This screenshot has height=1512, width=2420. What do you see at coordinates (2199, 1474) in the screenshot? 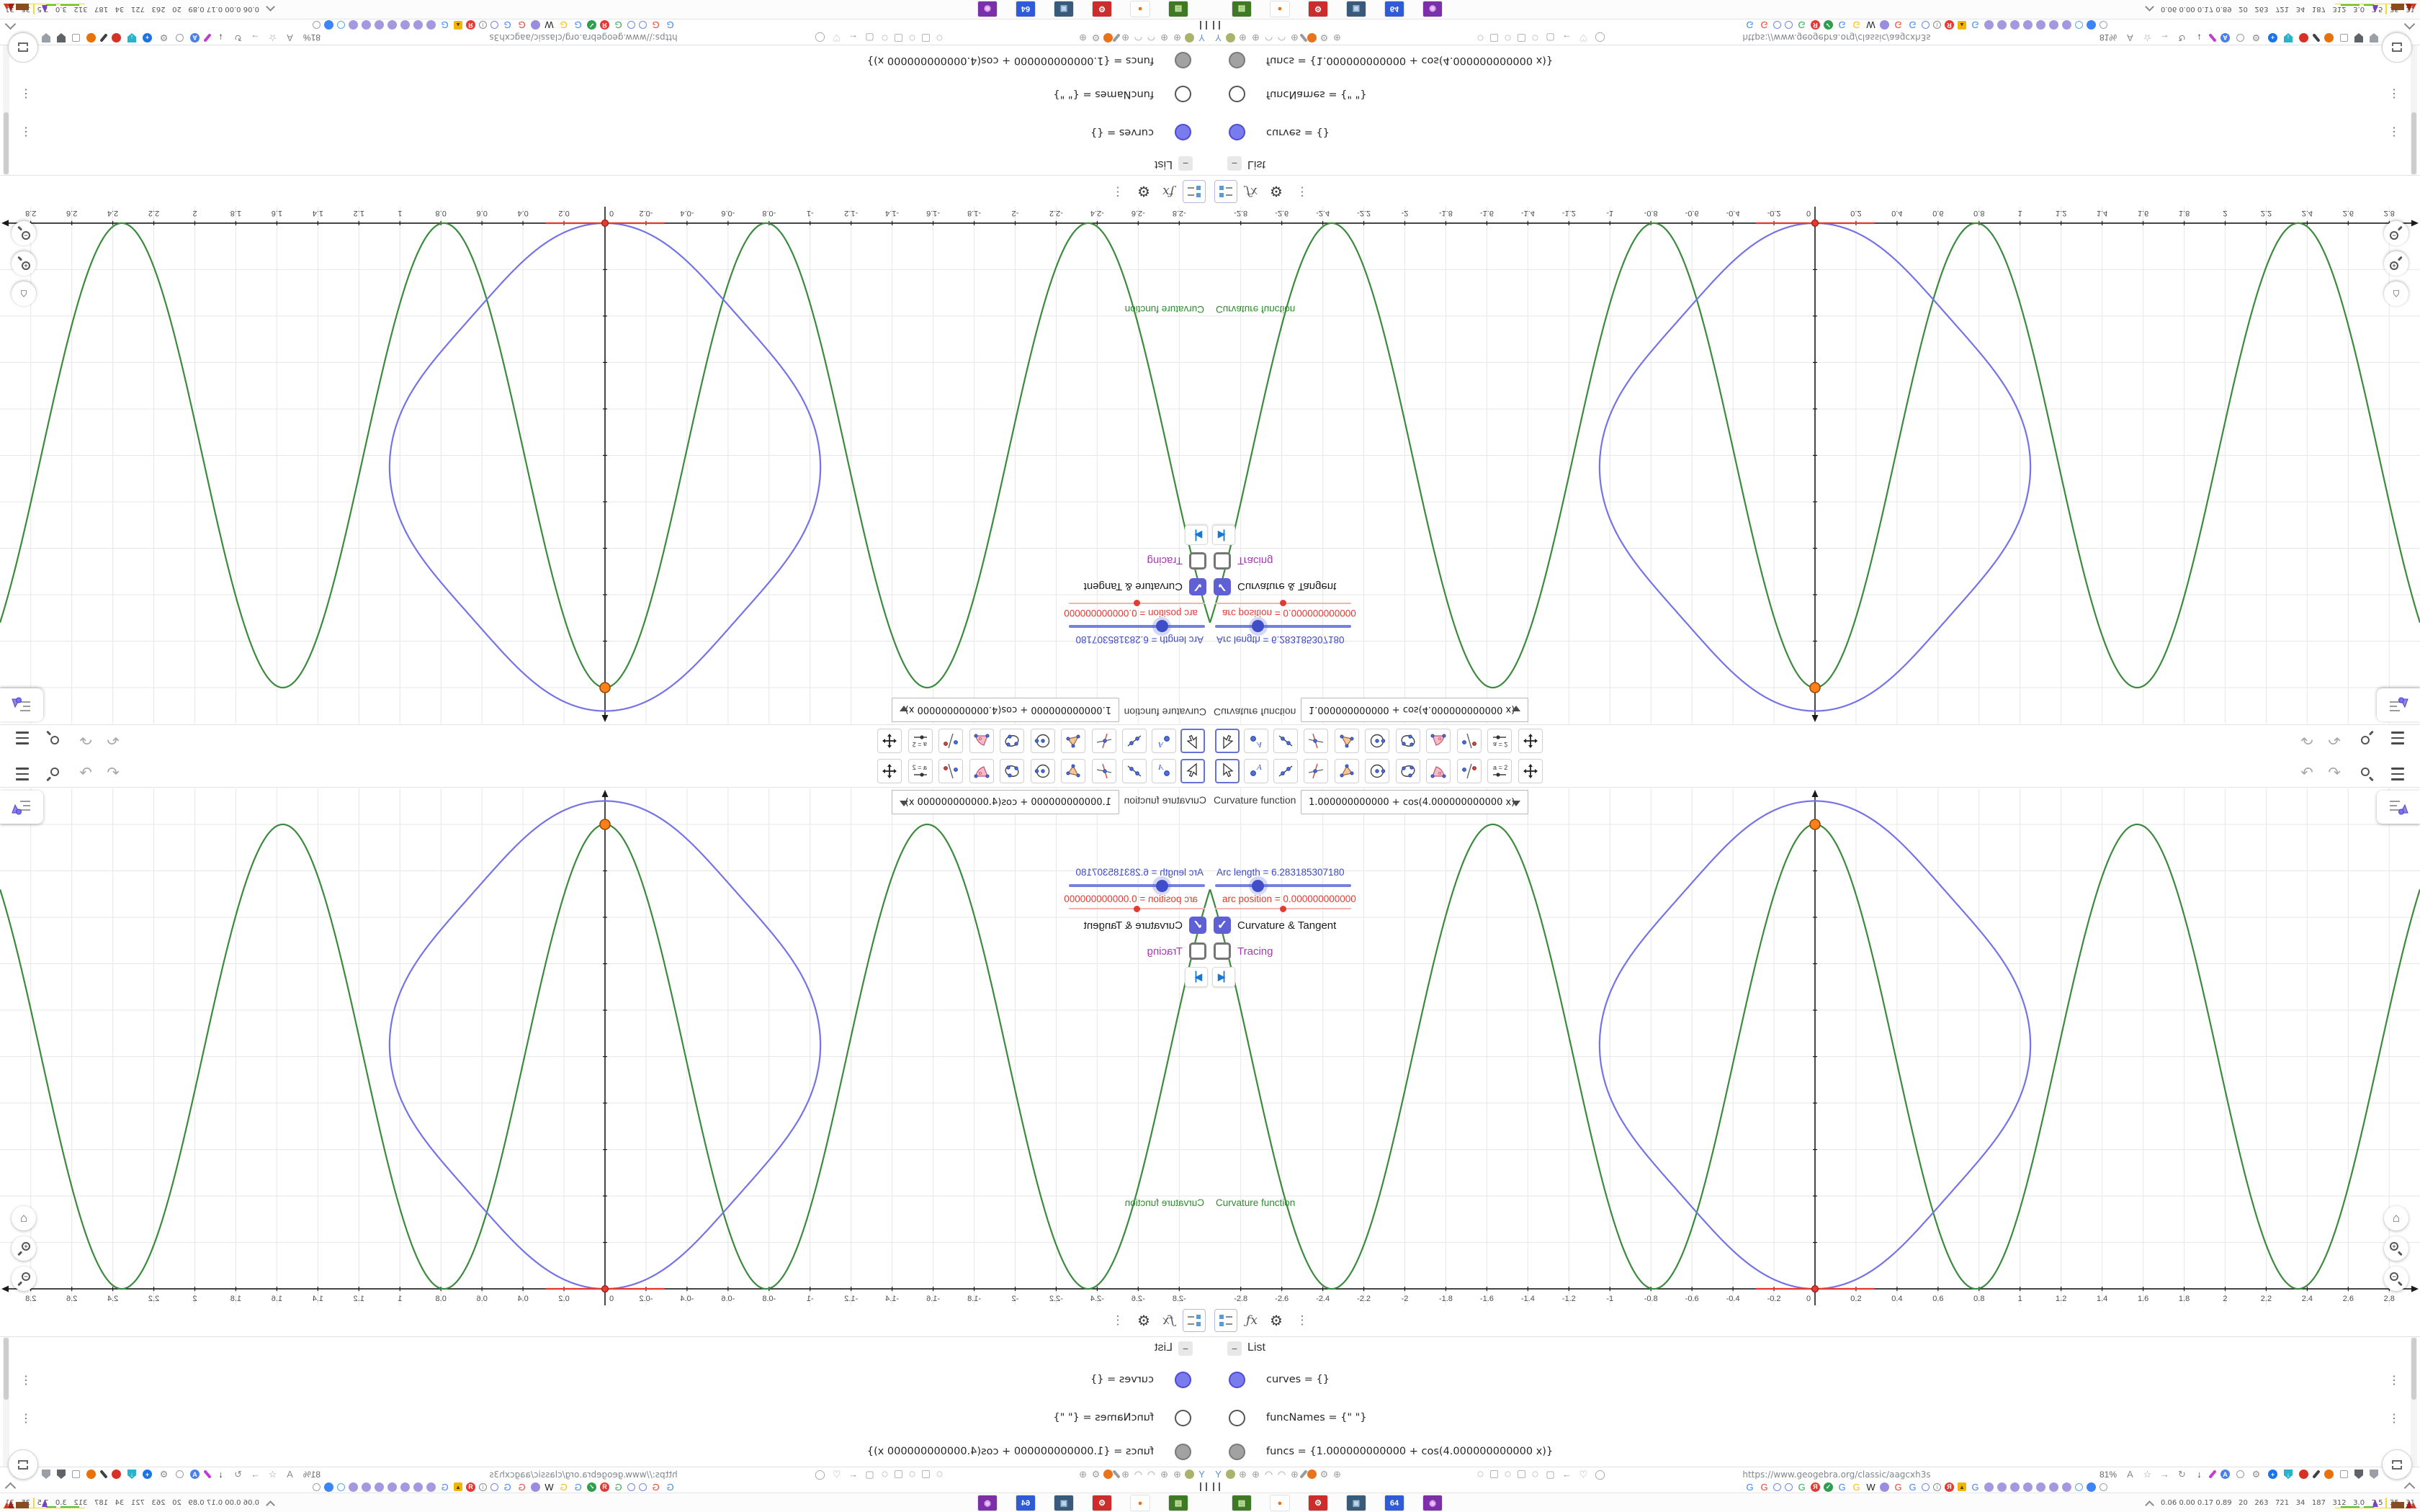
I see `download-icon: ↓` at bounding box center [2199, 1474].